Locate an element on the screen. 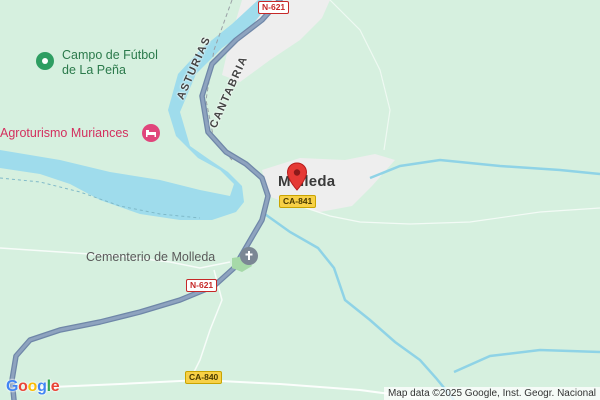 The image size is (600, 400). football-field-label: Campo de Fútbol de La Peña is located at coordinates (110, 63).